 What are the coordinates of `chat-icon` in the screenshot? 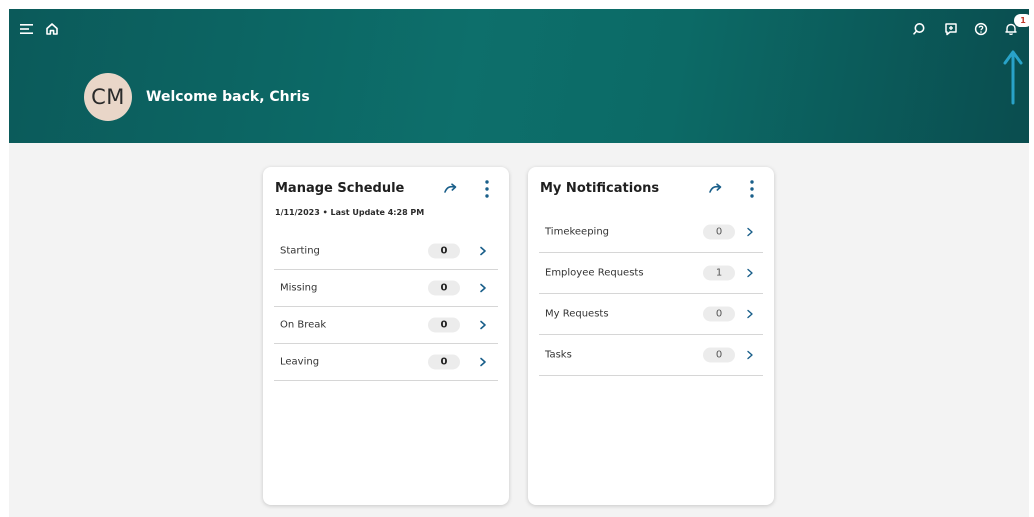 It's located at (951, 29).